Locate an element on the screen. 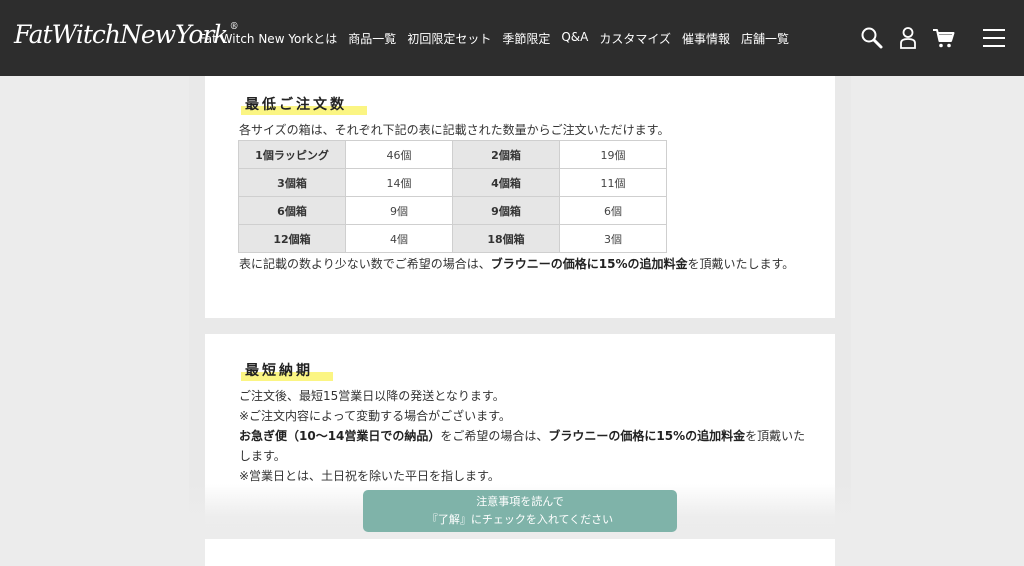 The width and height of the screenshot is (1024, 566). nav-item-qa: Q&A is located at coordinates (574, 38).